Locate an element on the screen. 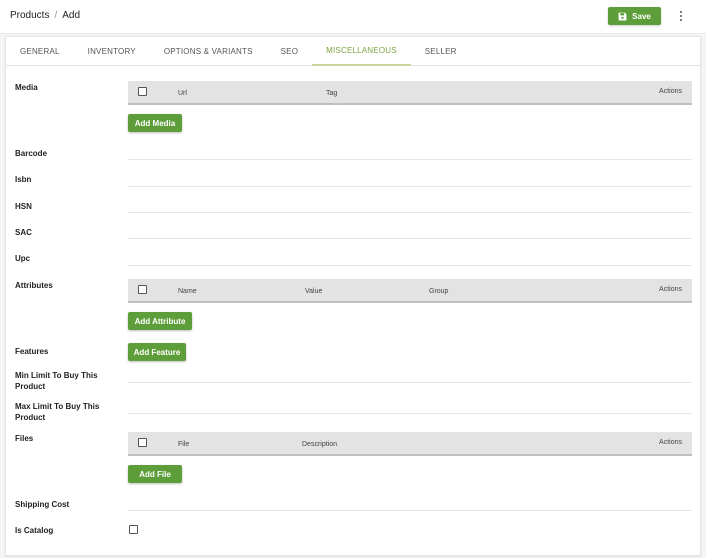  add-file-button: Add File is located at coordinates (155, 474).